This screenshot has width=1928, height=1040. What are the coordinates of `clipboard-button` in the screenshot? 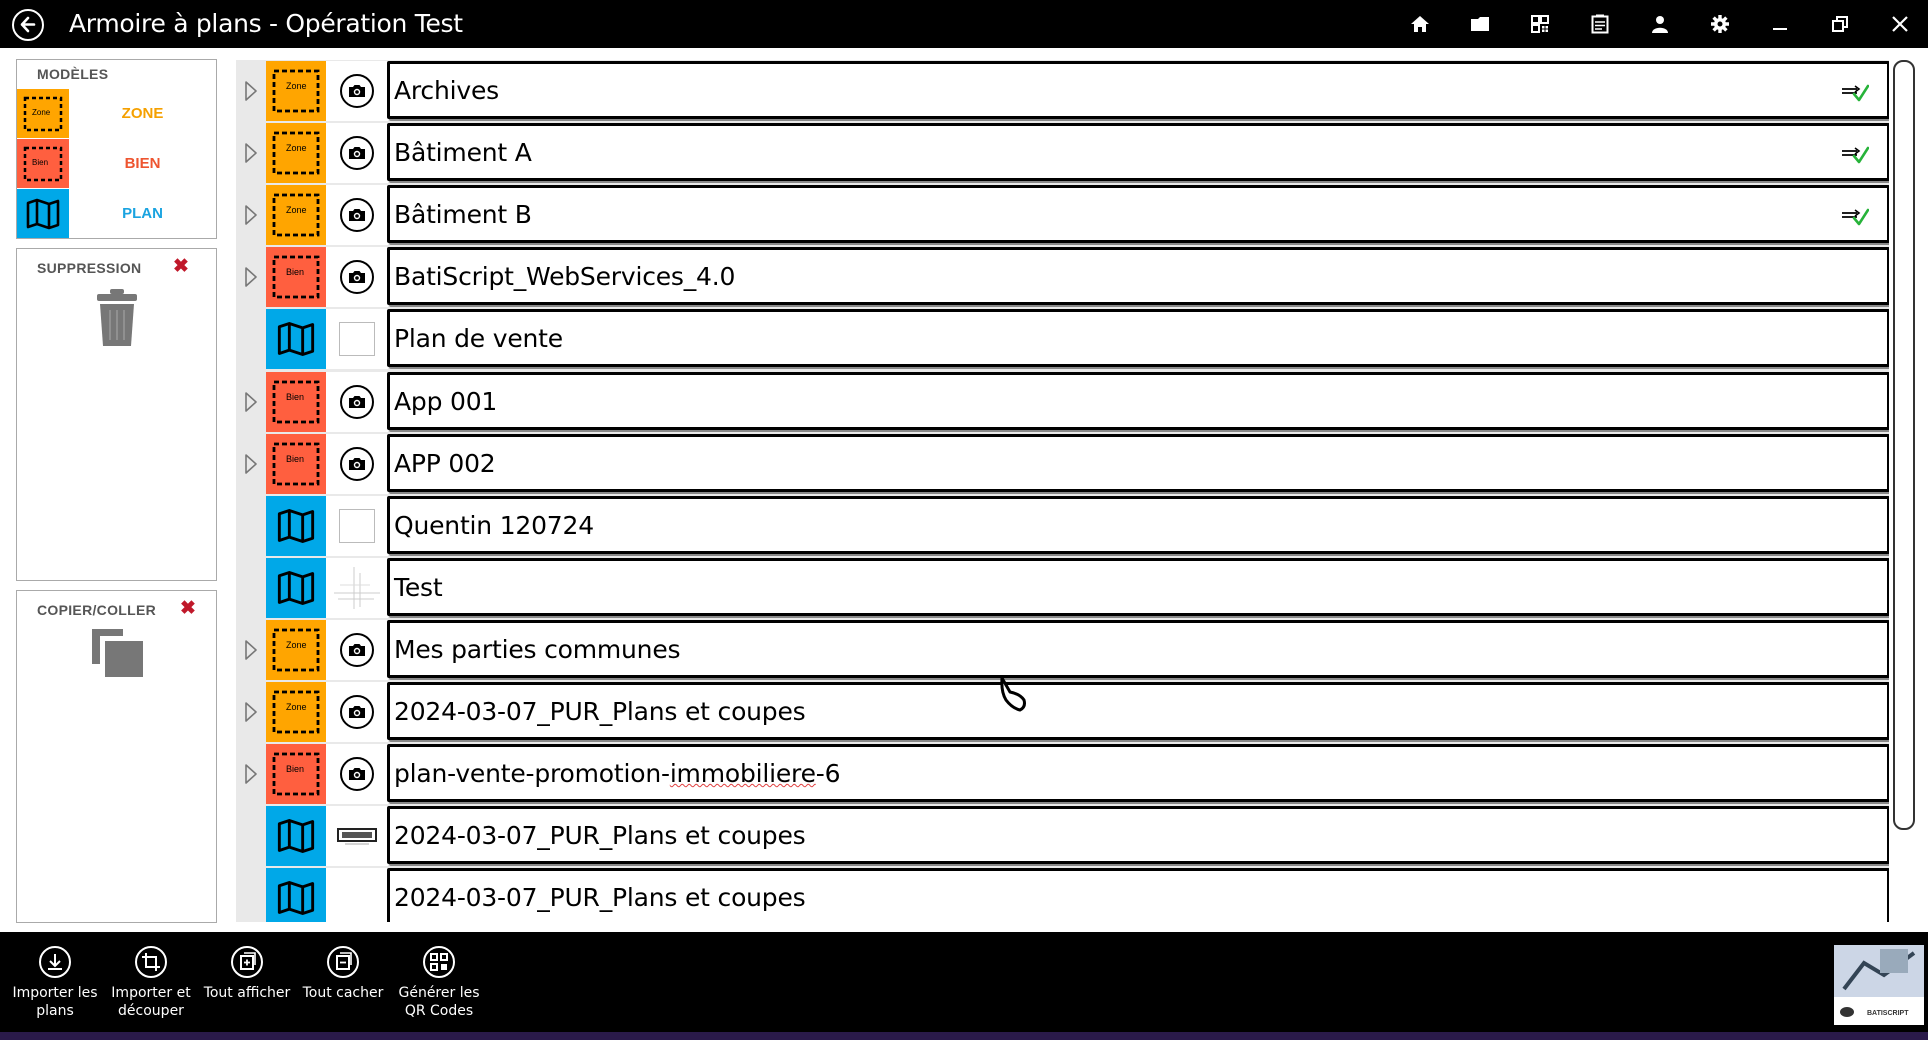 It's located at (1600, 24).